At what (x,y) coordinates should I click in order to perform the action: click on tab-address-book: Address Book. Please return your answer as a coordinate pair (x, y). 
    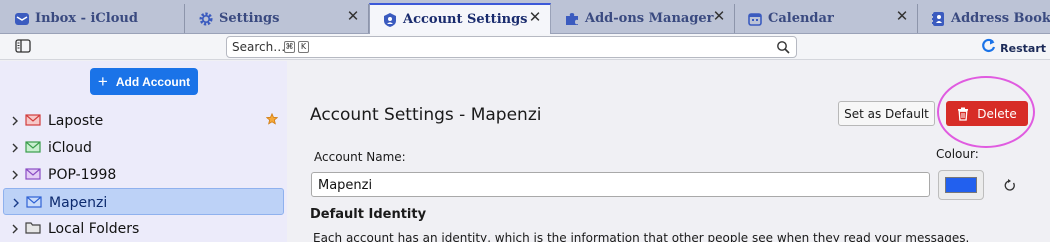
    Looking at the image, I should click on (984, 18).